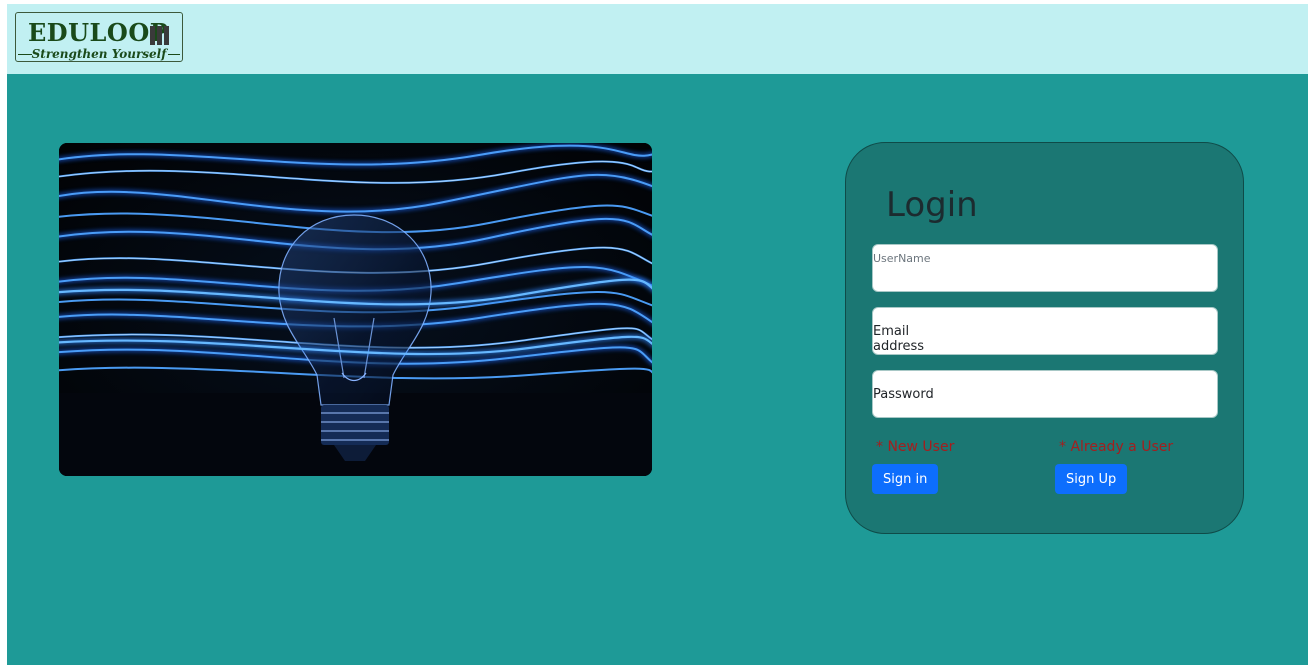 The width and height of the screenshot is (1308, 665). I want to click on sign-up-button: Sign Up, so click(1091, 479).